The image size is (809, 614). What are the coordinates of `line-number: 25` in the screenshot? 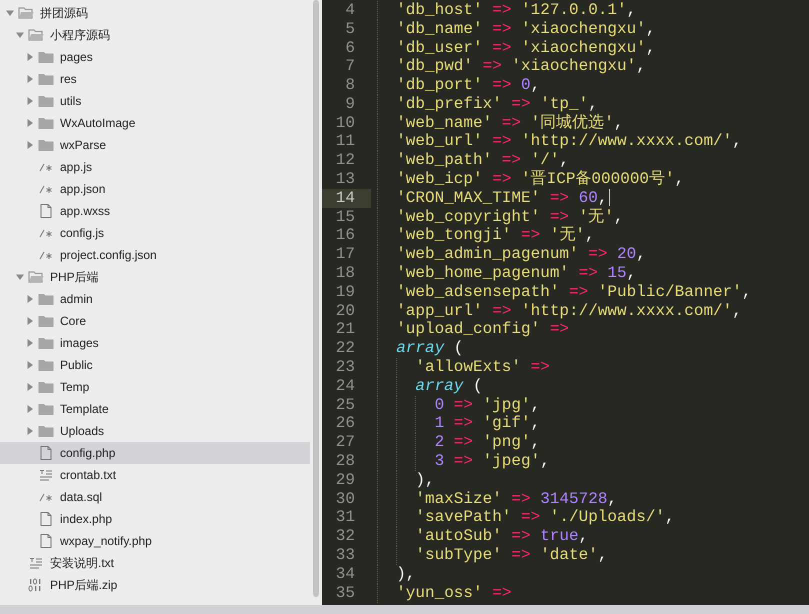 It's located at (345, 405).